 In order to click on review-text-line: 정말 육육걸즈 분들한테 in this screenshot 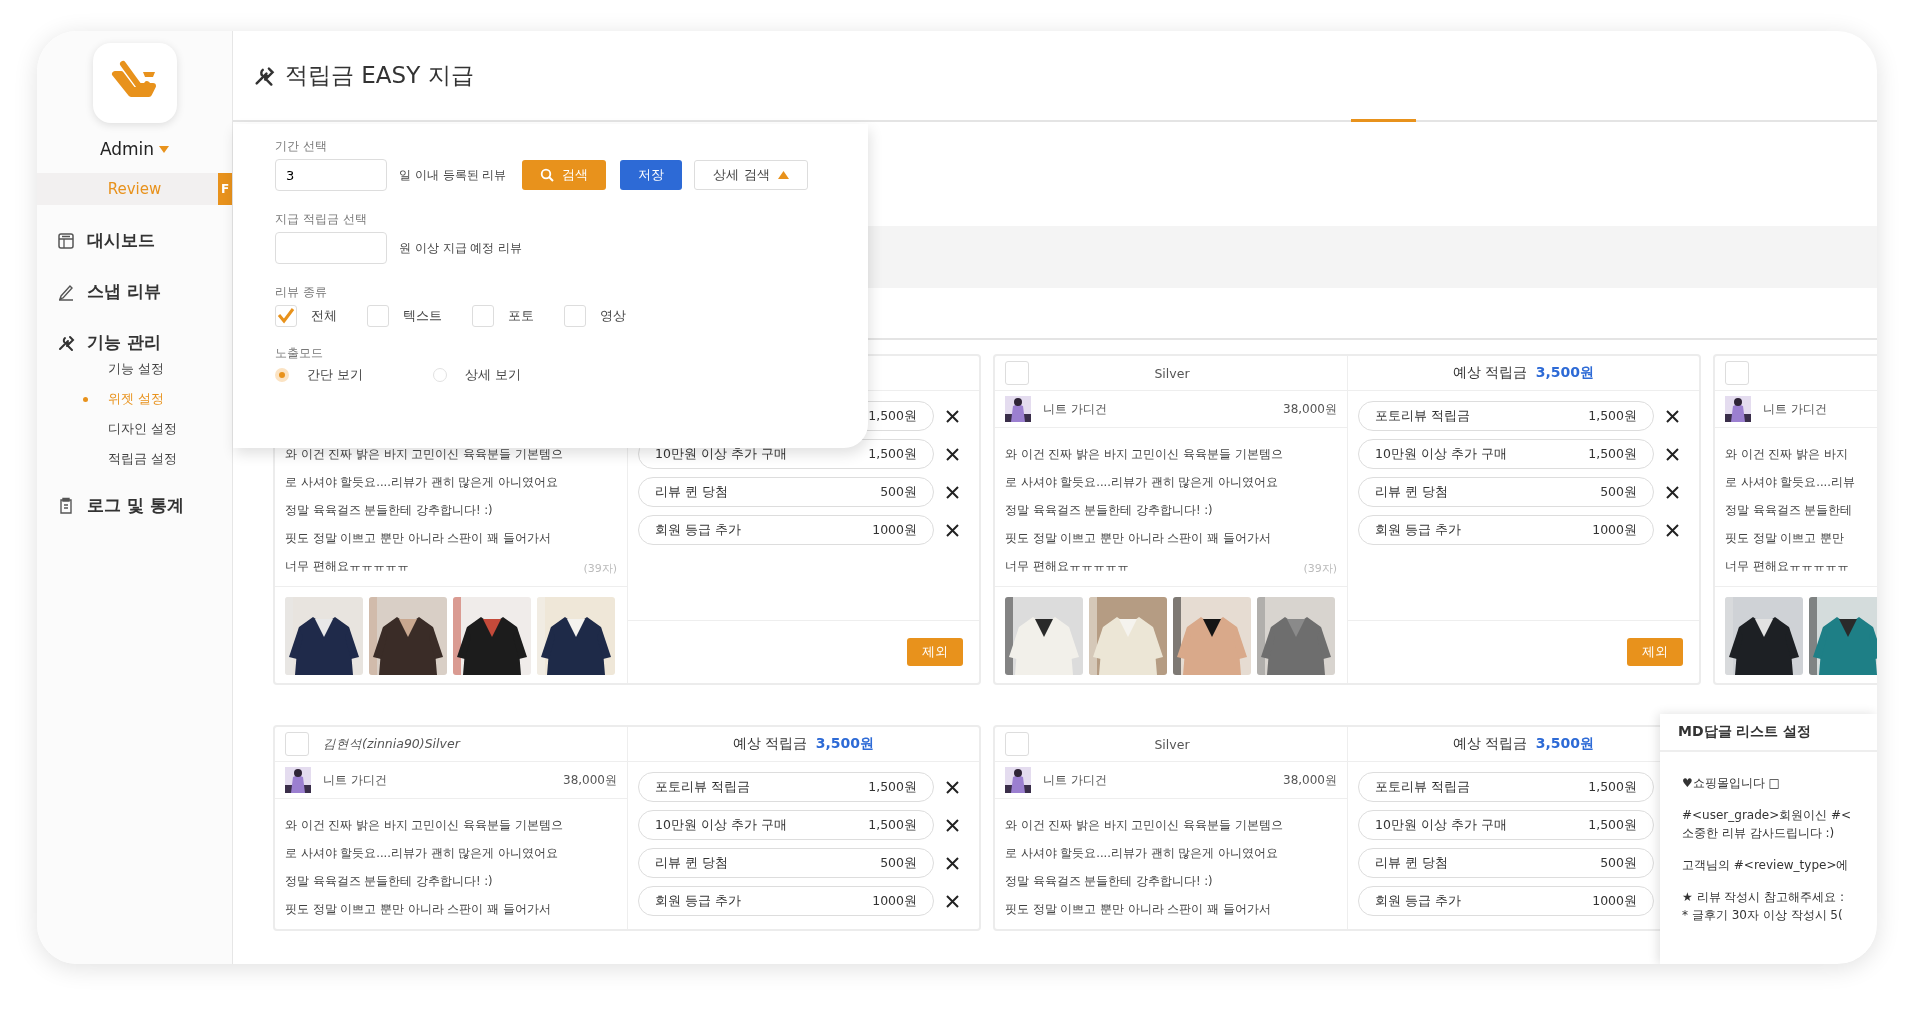, I will do `click(1789, 510)`.